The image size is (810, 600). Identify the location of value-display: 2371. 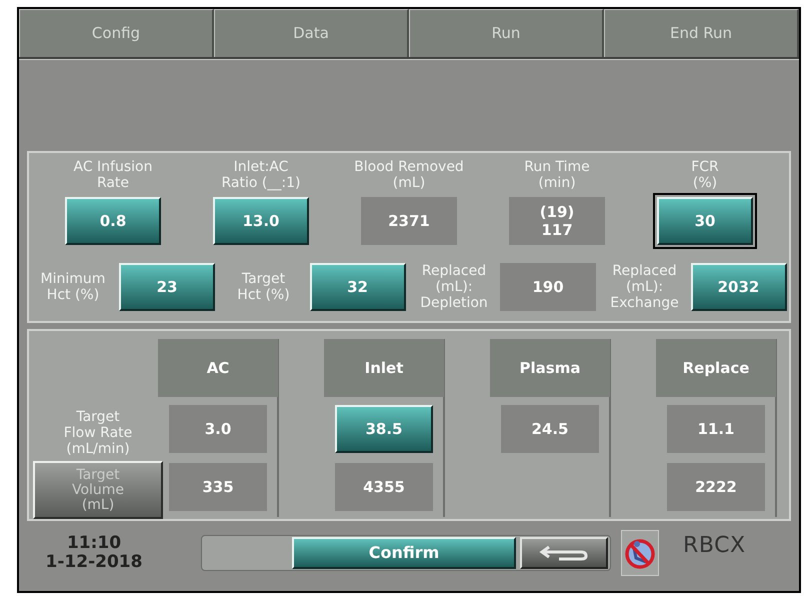
(409, 221).